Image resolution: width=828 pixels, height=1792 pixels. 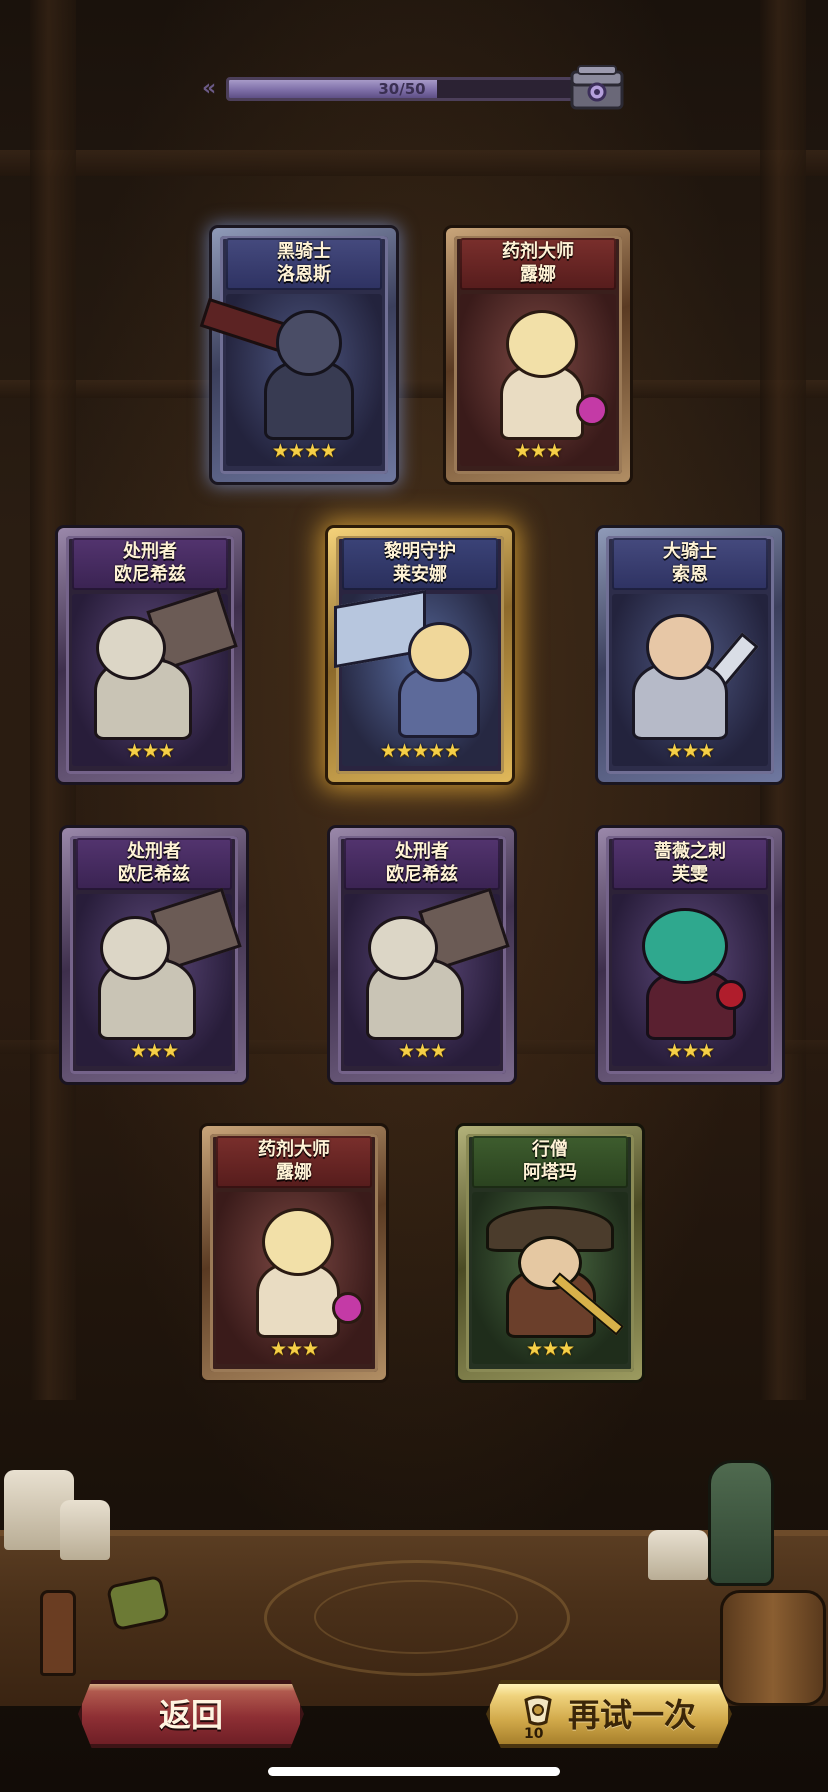 I want to click on progress-text: 30/50, so click(x=402, y=89).